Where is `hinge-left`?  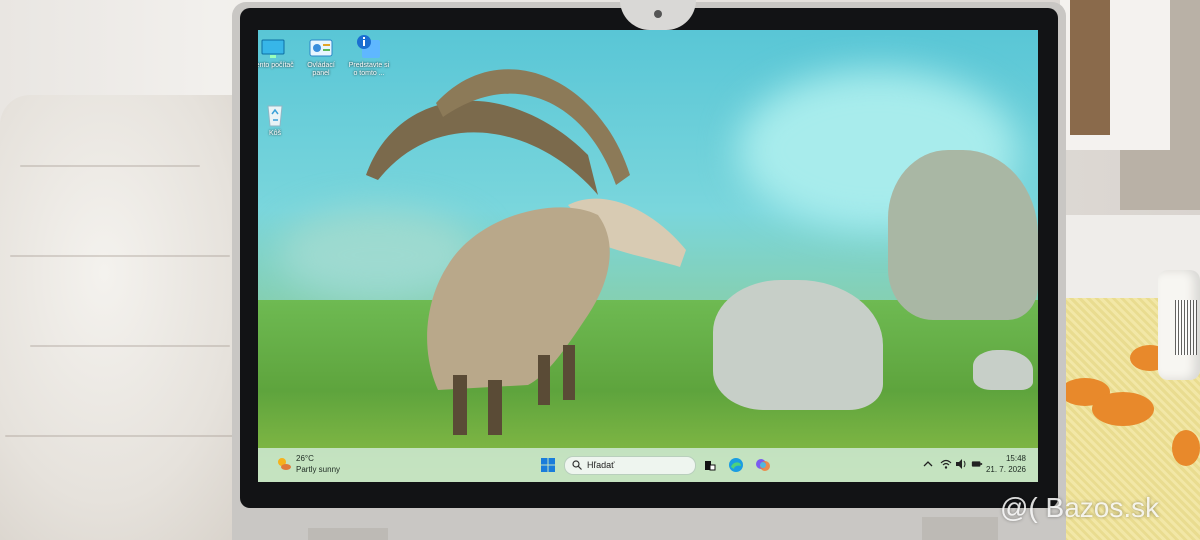
hinge-left is located at coordinates (348, 534).